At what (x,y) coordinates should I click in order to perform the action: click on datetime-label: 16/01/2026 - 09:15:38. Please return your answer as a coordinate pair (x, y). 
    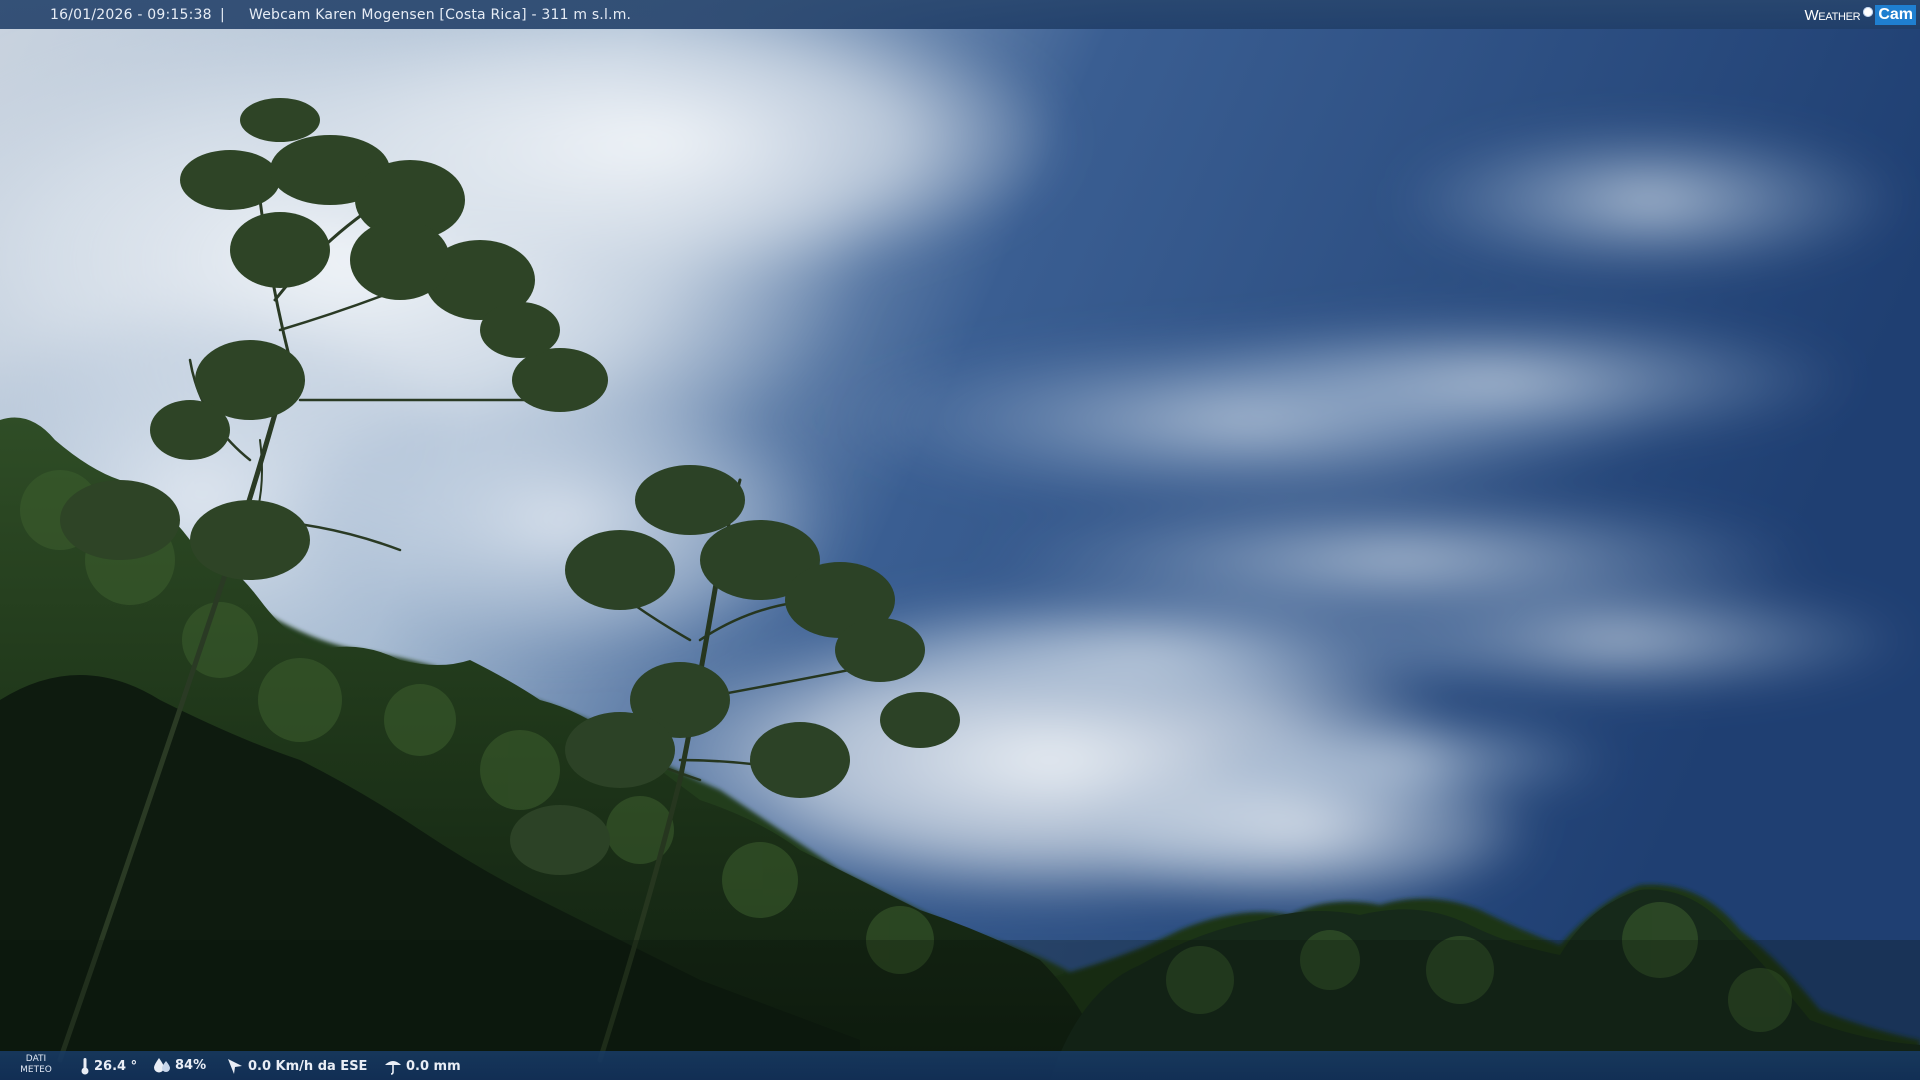
    Looking at the image, I should click on (131, 15).